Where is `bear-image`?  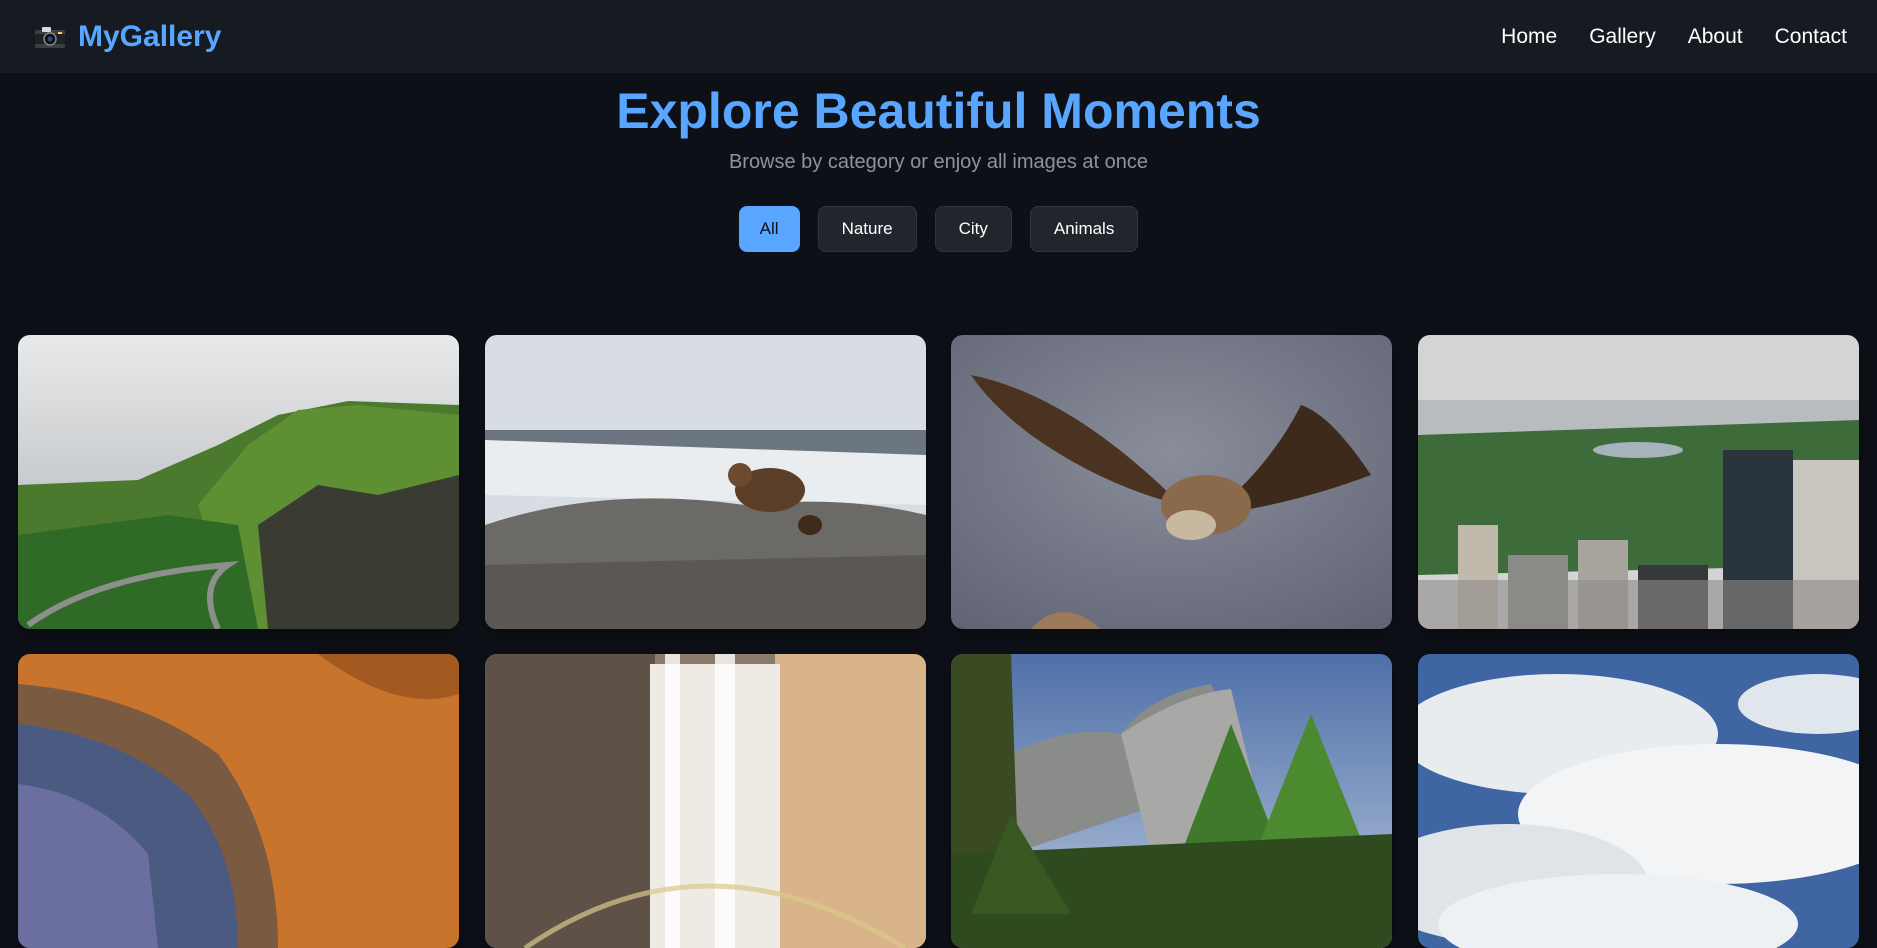 bear-image is located at coordinates (705, 482).